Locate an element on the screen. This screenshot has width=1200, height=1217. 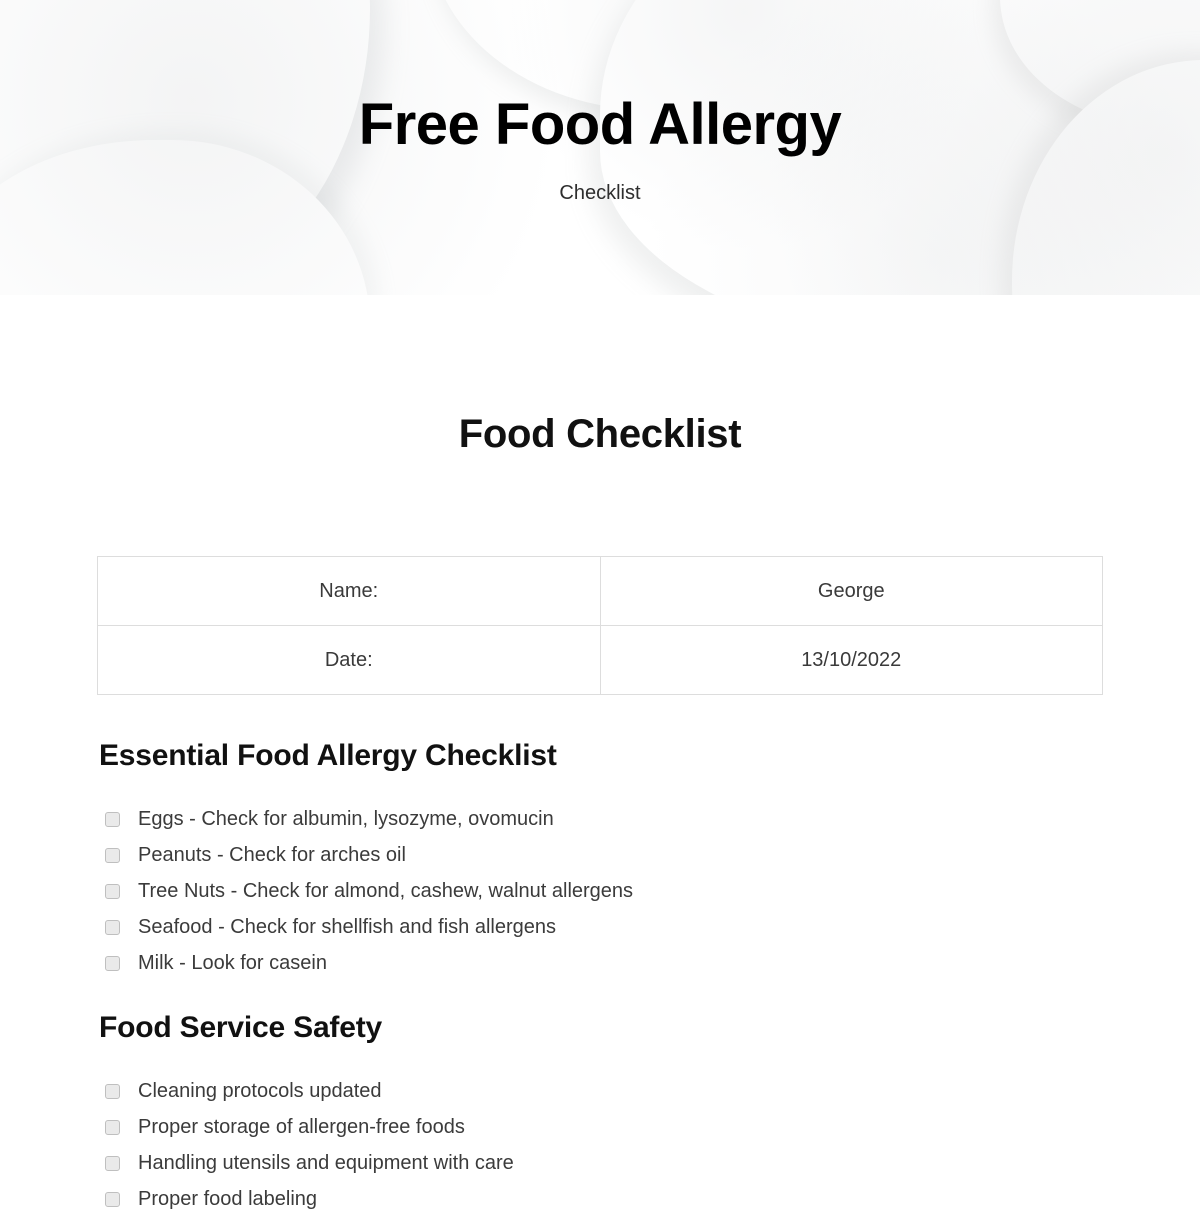
list-item: Peanuts - Check for arches oil is located at coordinates (600, 855).